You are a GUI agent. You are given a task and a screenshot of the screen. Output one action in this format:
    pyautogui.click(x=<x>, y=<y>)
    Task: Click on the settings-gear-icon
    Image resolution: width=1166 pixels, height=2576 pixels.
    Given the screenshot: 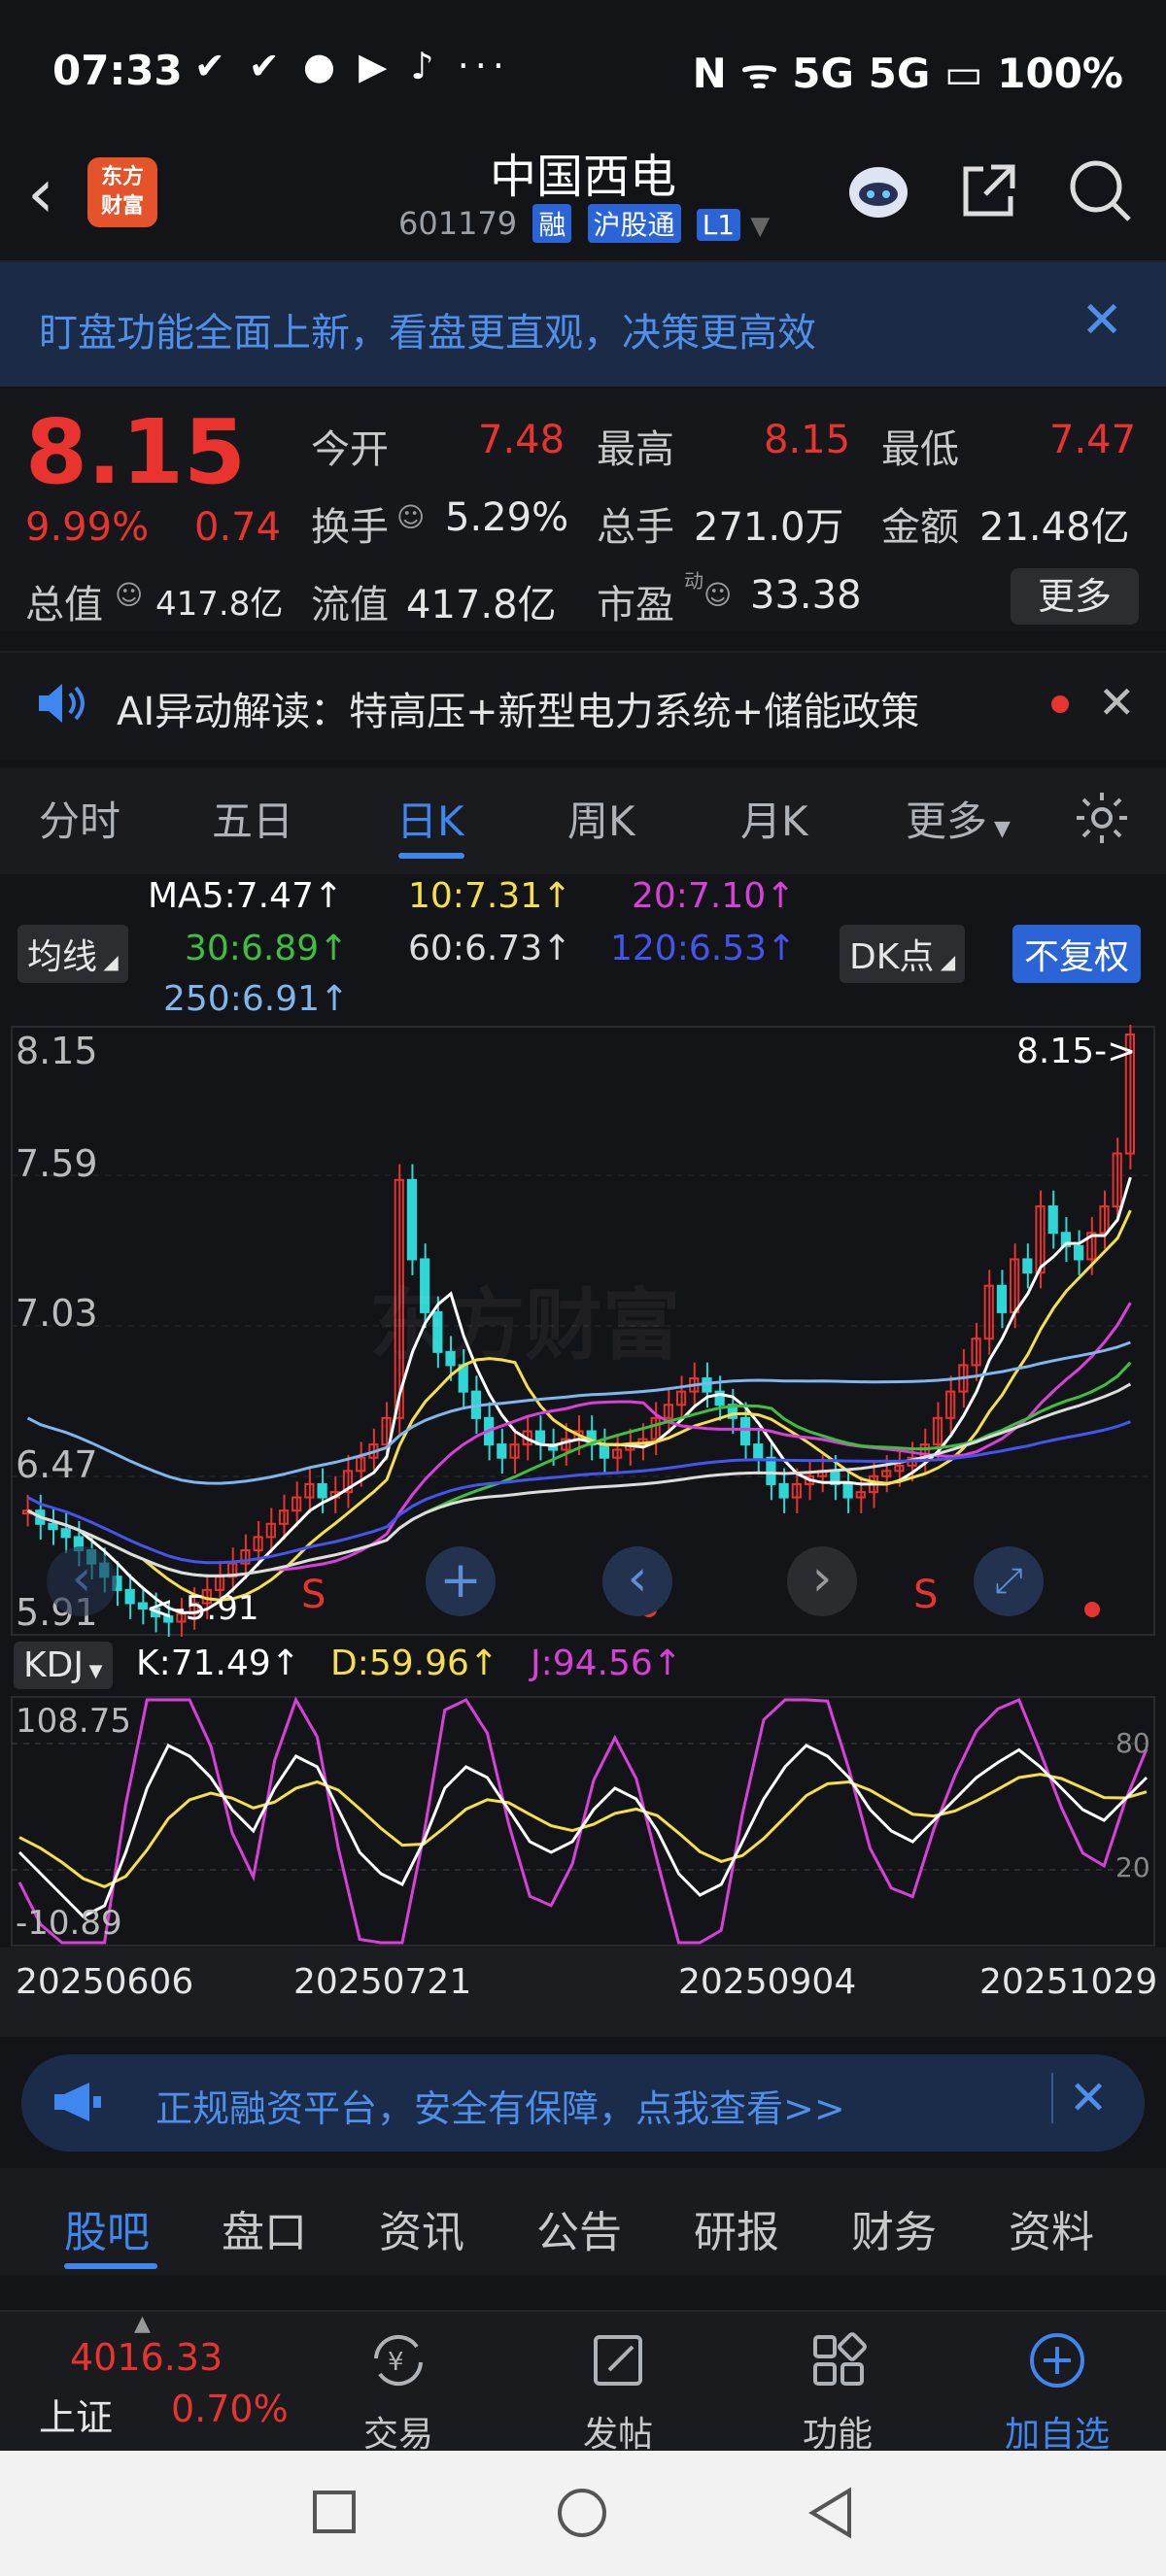 What is the action you would take?
    pyautogui.click(x=1102, y=820)
    